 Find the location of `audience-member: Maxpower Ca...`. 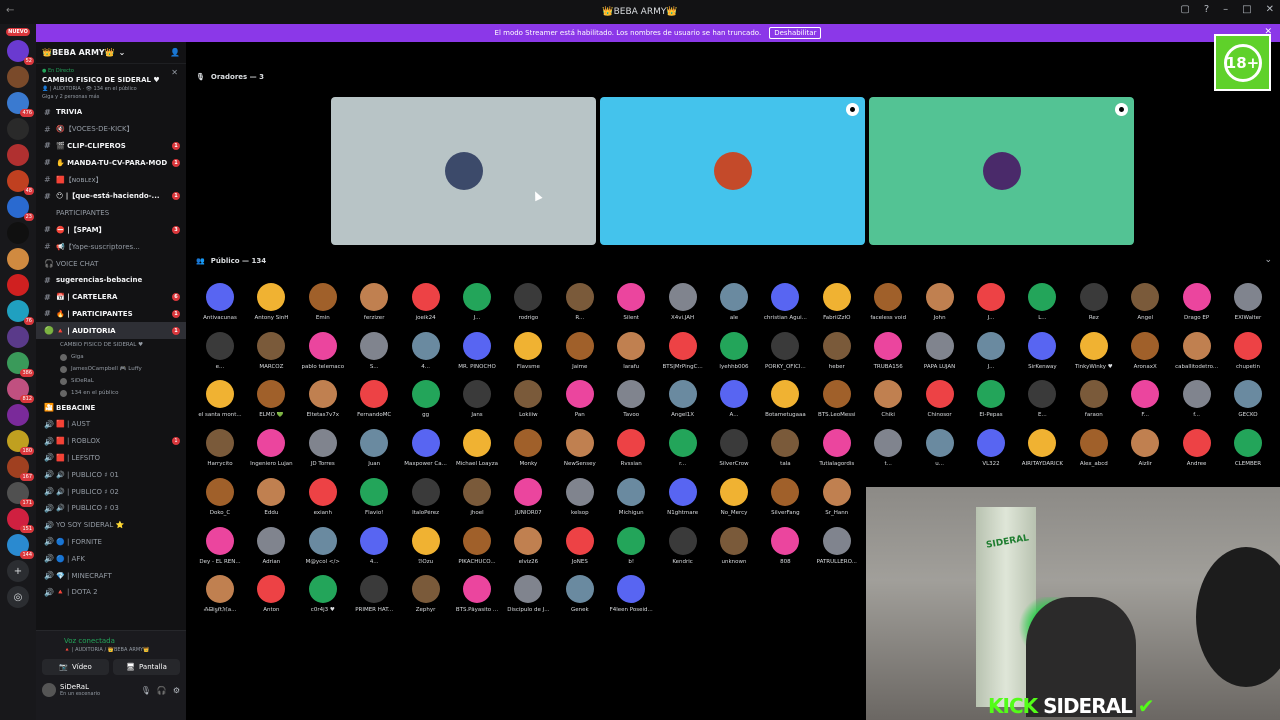

audience-member: Maxpower Ca... is located at coordinates (426, 453).